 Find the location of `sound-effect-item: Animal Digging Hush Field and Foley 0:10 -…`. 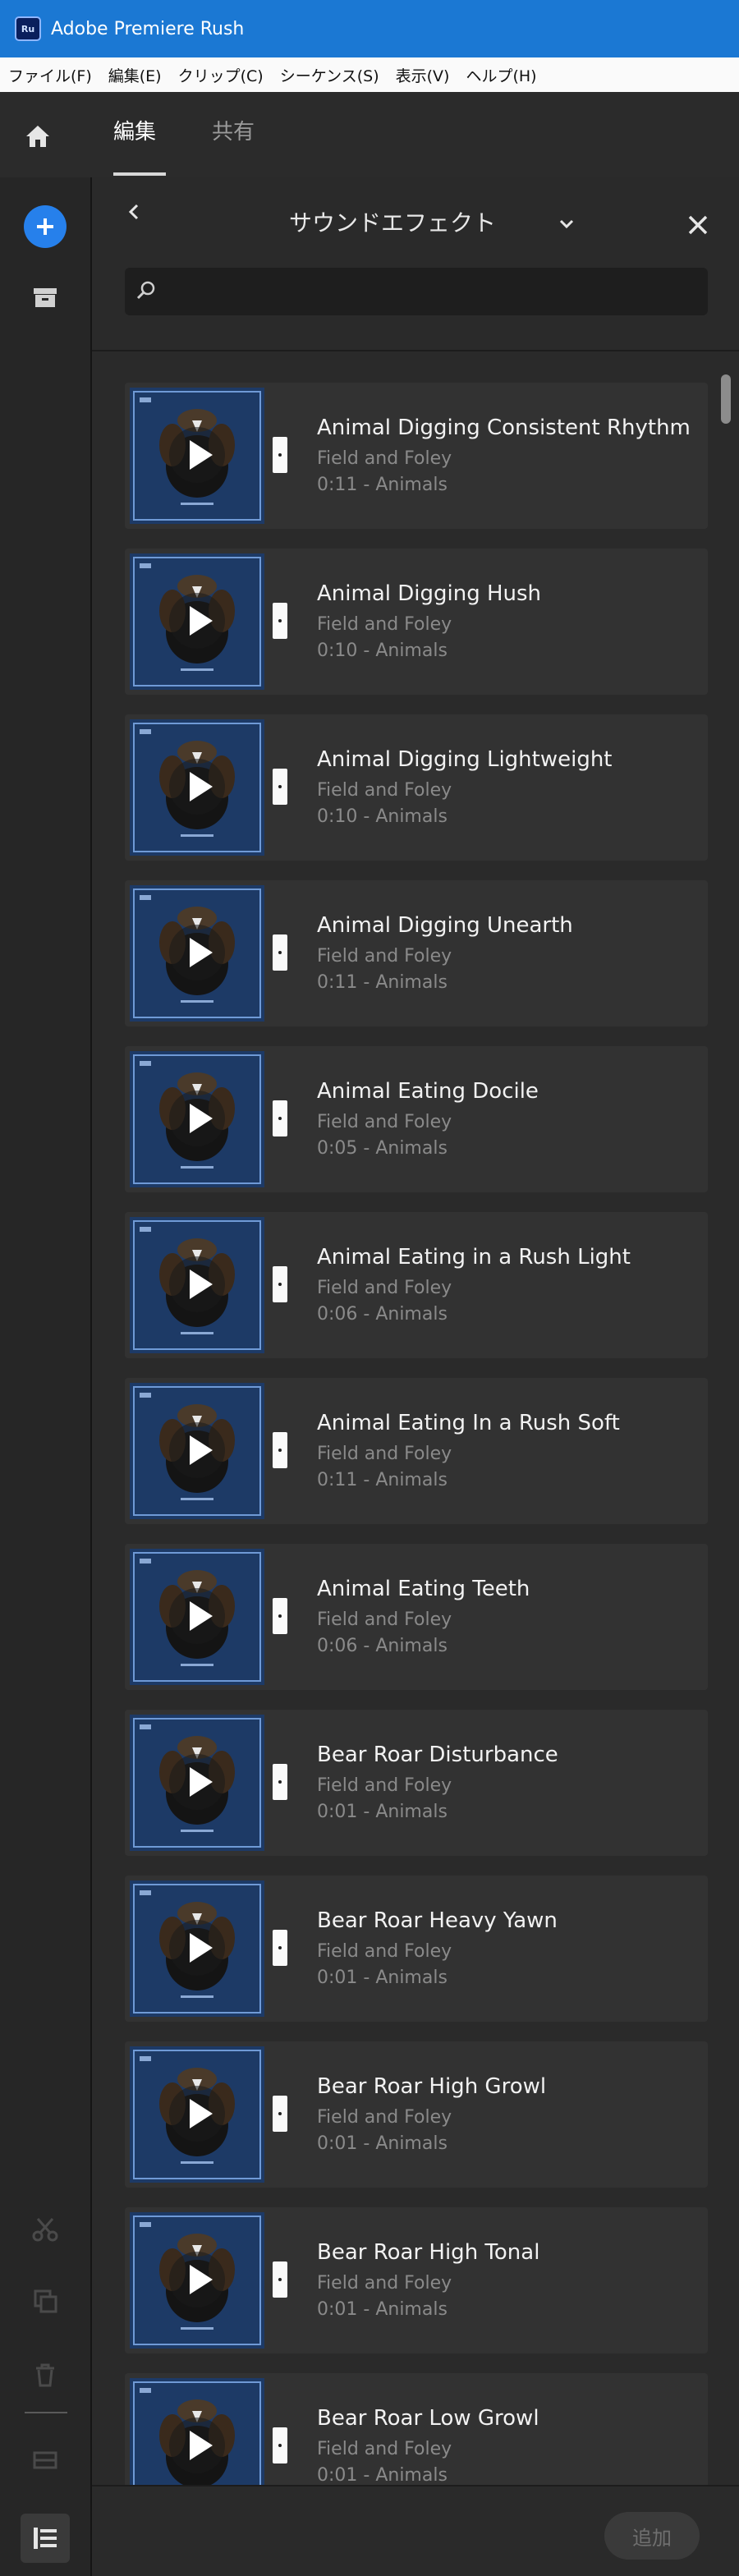

sound-effect-item: Animal Digging Hush Field and Foley 0:10 -… is located at coordinates (416, 622).